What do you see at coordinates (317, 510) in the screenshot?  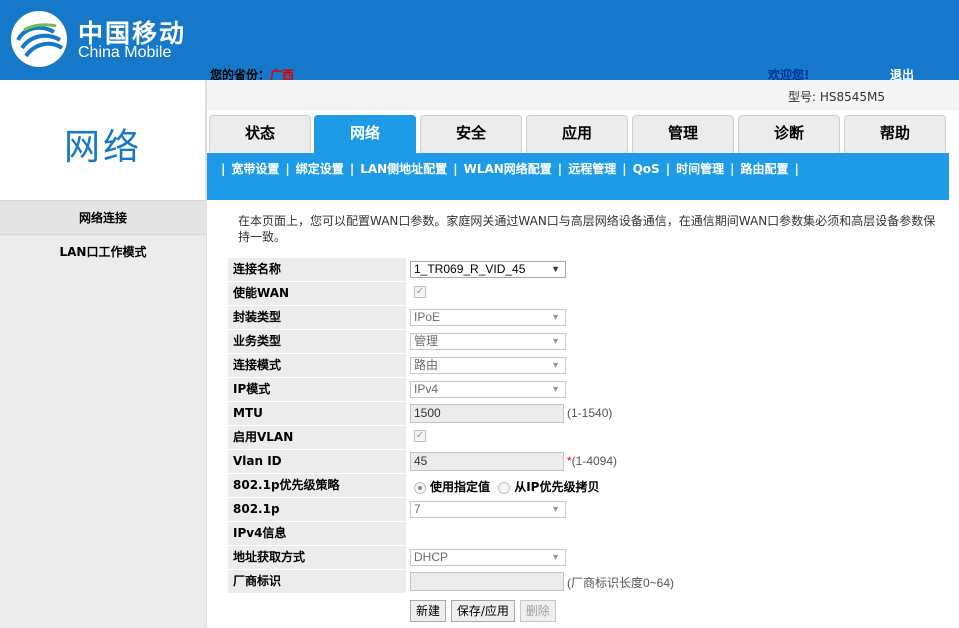 I see `dot1p-label: 802.1p` at bounding box center [317, 510].